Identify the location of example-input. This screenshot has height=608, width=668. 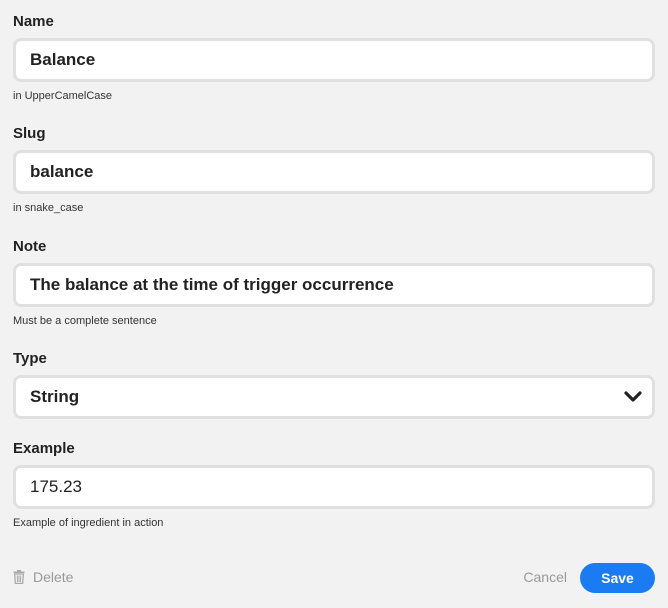
(334, 487).